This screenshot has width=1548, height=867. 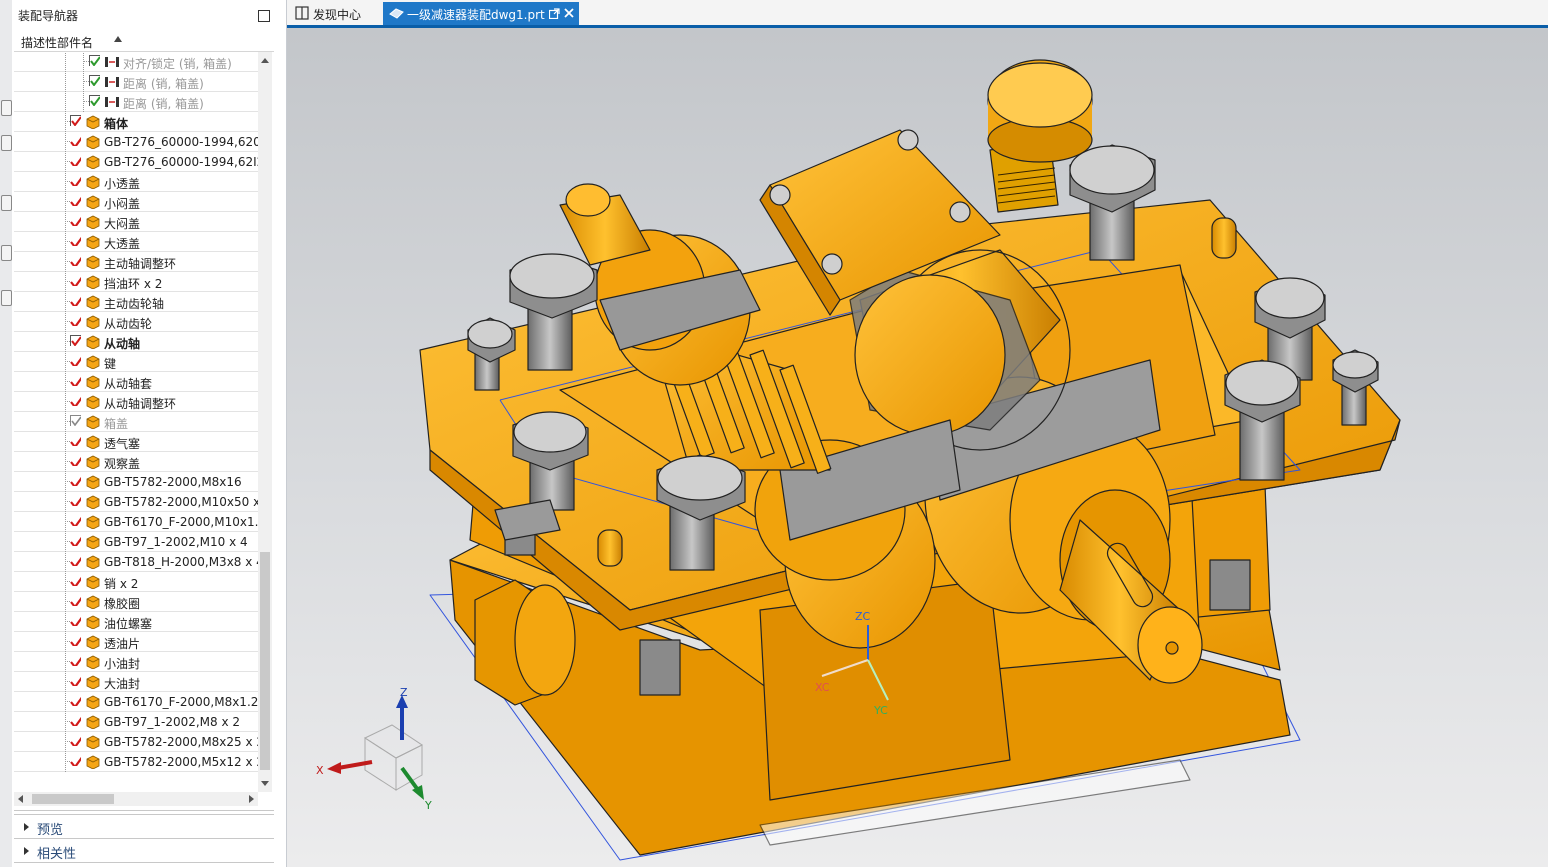 What do you see at coordinates (136, 221) in the screenshot?
I see `tree-node: 大闷盖` at bounding box center [136, 221].